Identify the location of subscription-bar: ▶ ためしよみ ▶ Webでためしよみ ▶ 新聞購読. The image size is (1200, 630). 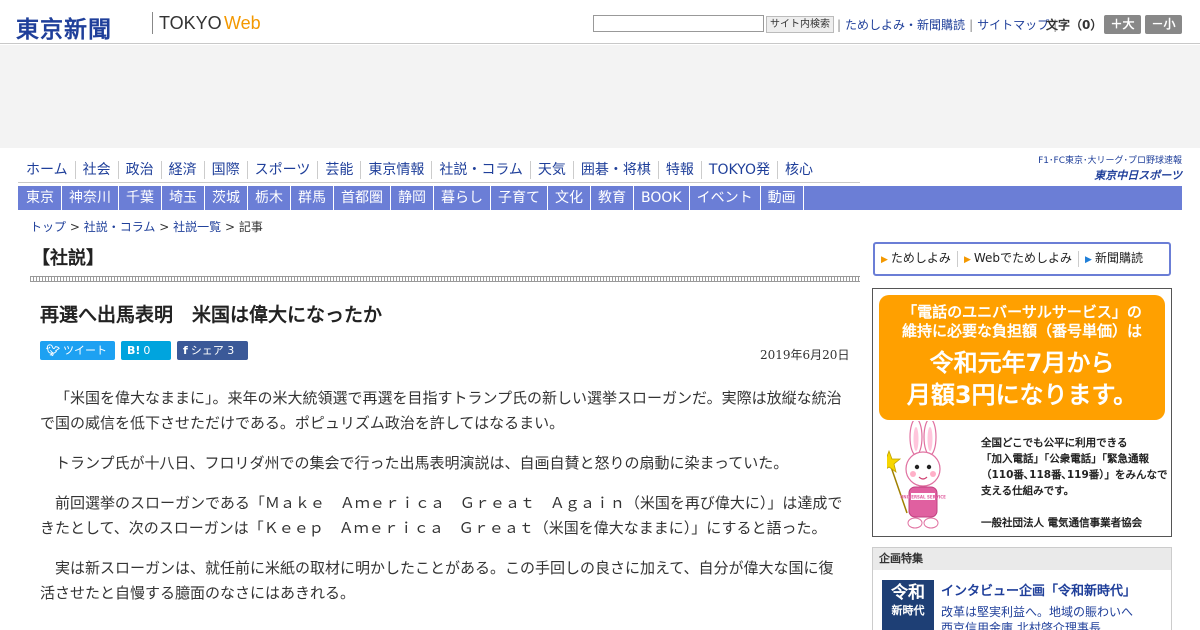
(1022, 259).